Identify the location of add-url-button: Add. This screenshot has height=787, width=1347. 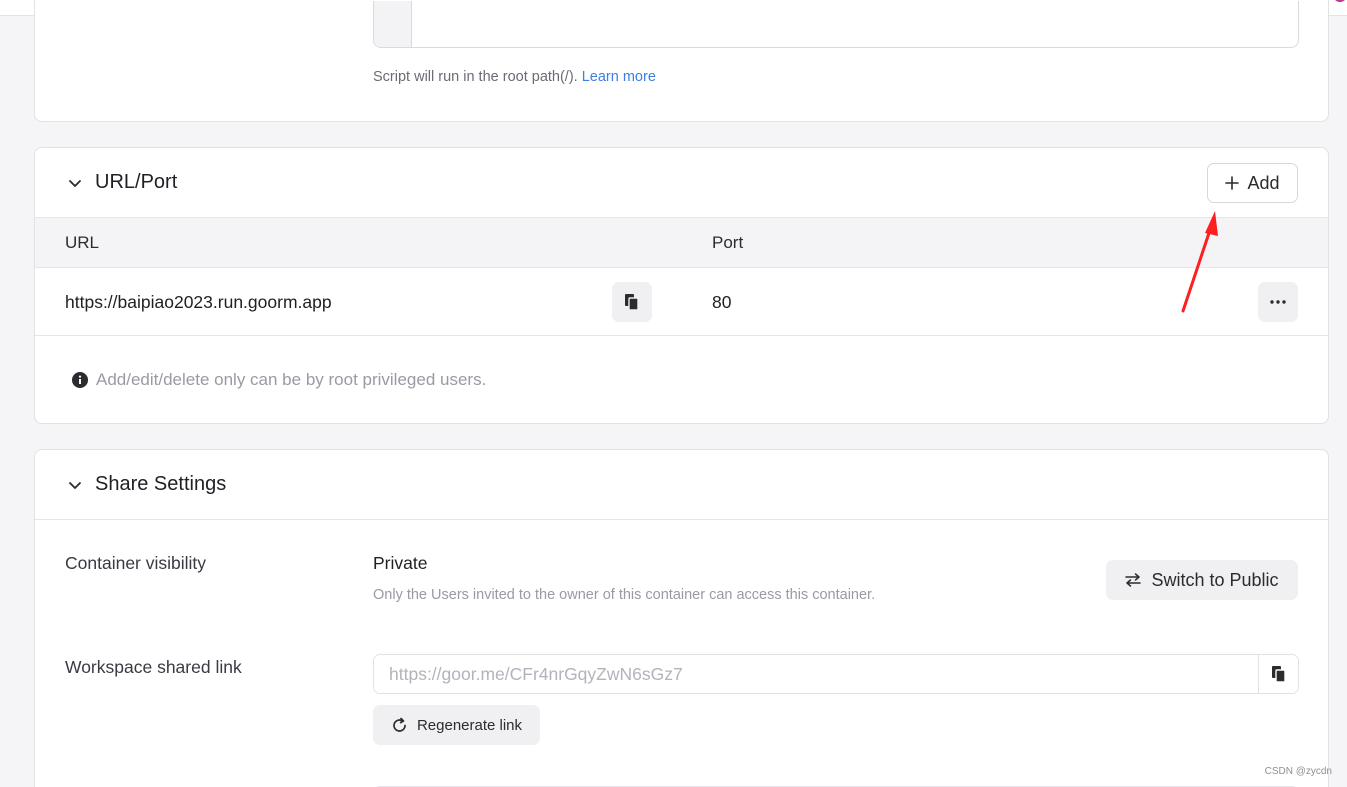
(1252, 183).